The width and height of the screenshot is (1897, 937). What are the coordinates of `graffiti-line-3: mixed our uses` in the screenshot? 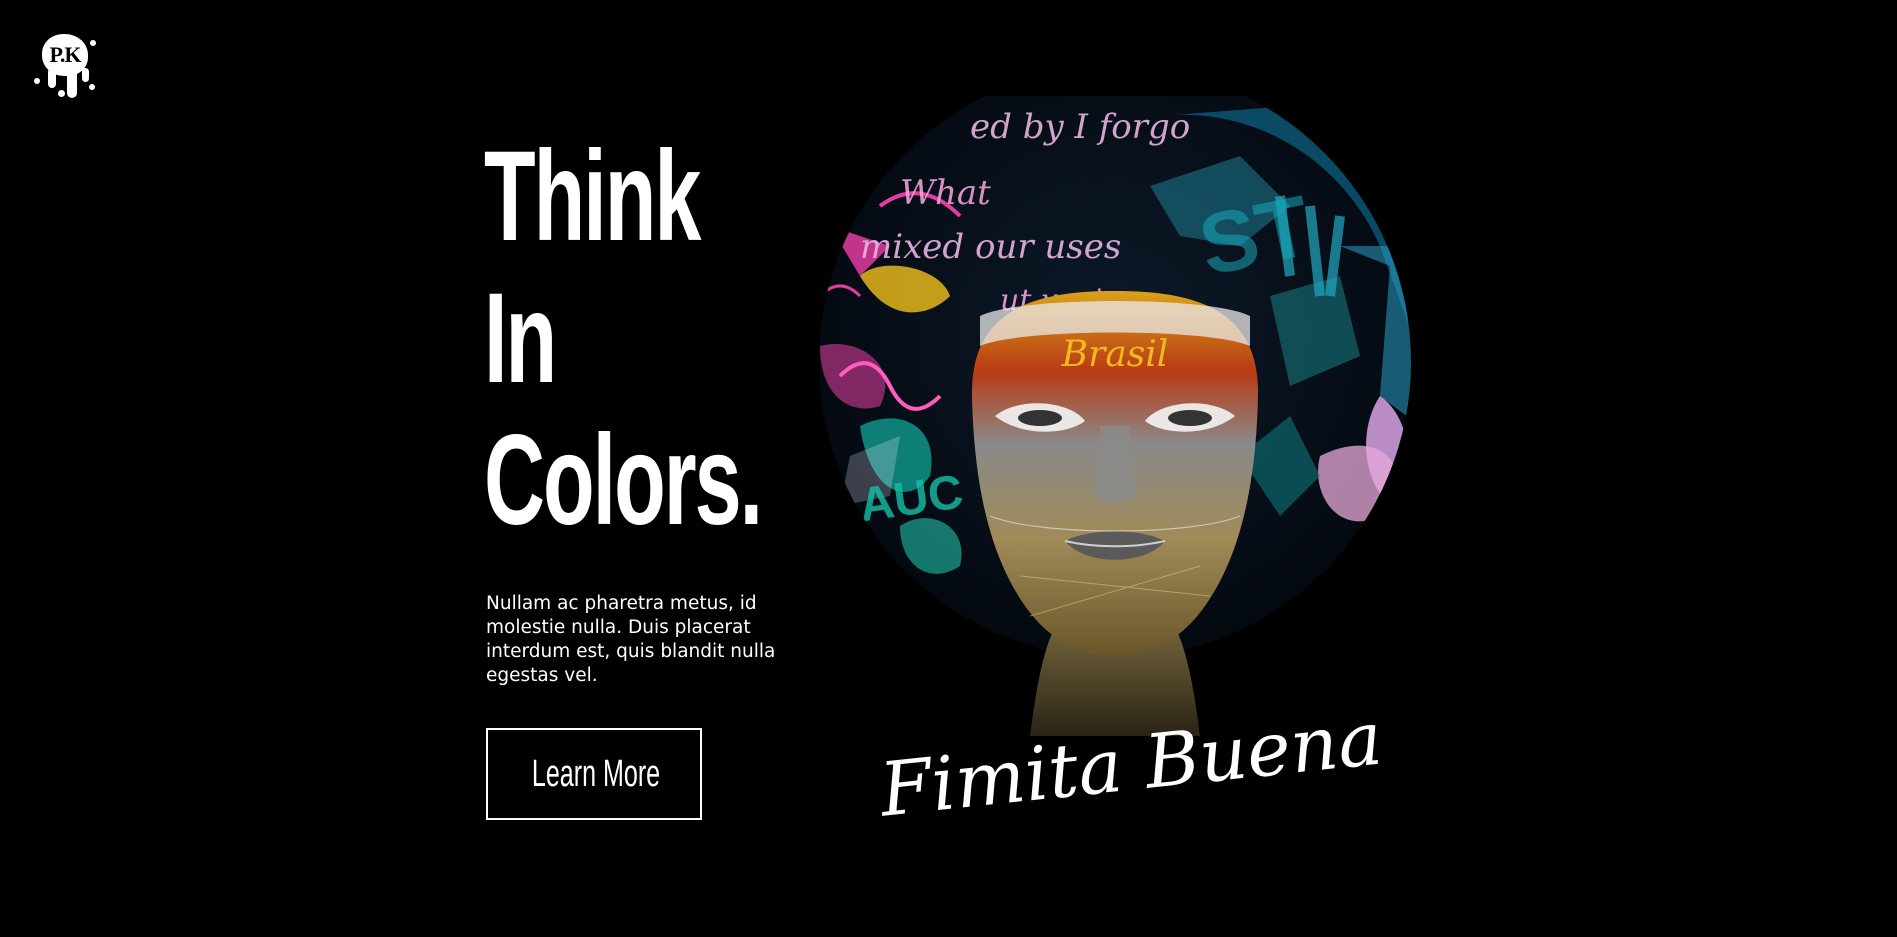 It's located at (990, 247).